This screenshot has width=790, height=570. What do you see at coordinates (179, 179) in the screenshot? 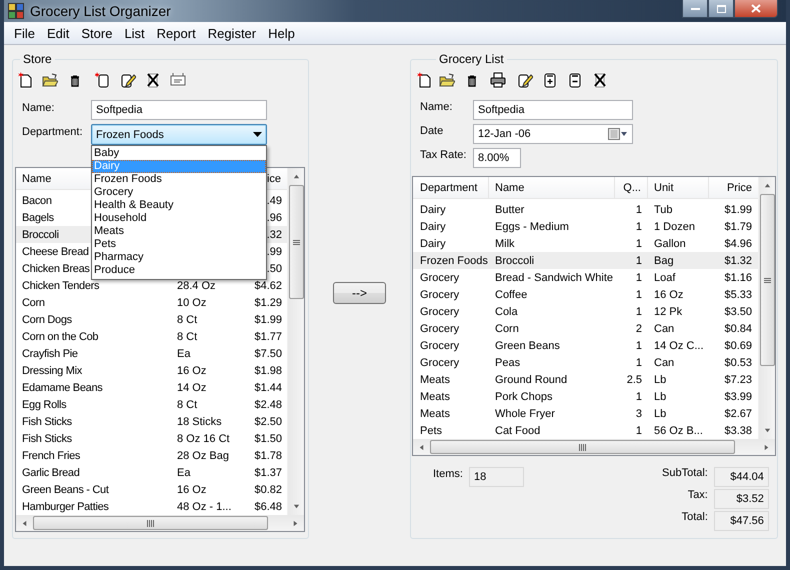
I see `dropdown-option: Frozen Foods` at bounding box center [179, 179].